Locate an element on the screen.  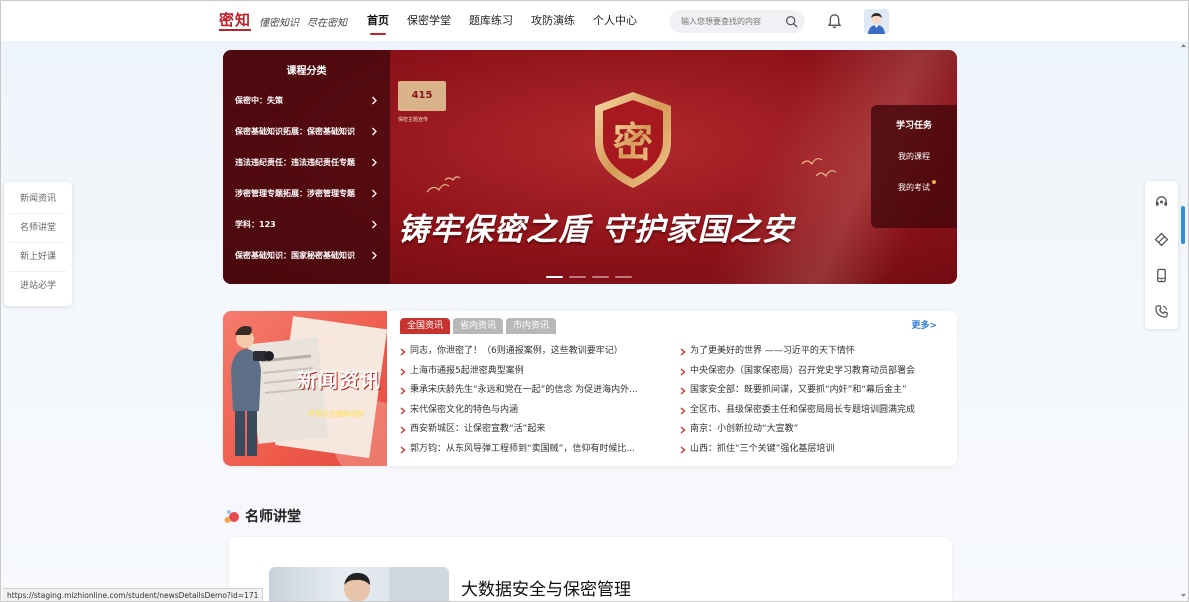
section-title-text: 名师讲堂 is located at coordinates (273, 517).